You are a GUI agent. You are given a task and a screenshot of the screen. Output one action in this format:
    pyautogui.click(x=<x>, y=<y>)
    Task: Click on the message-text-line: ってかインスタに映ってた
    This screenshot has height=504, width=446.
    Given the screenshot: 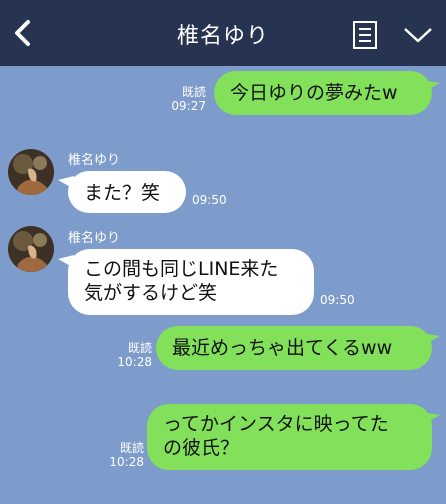 What is the action you would take?
    pyautogui.click(x=276, y=424)
    